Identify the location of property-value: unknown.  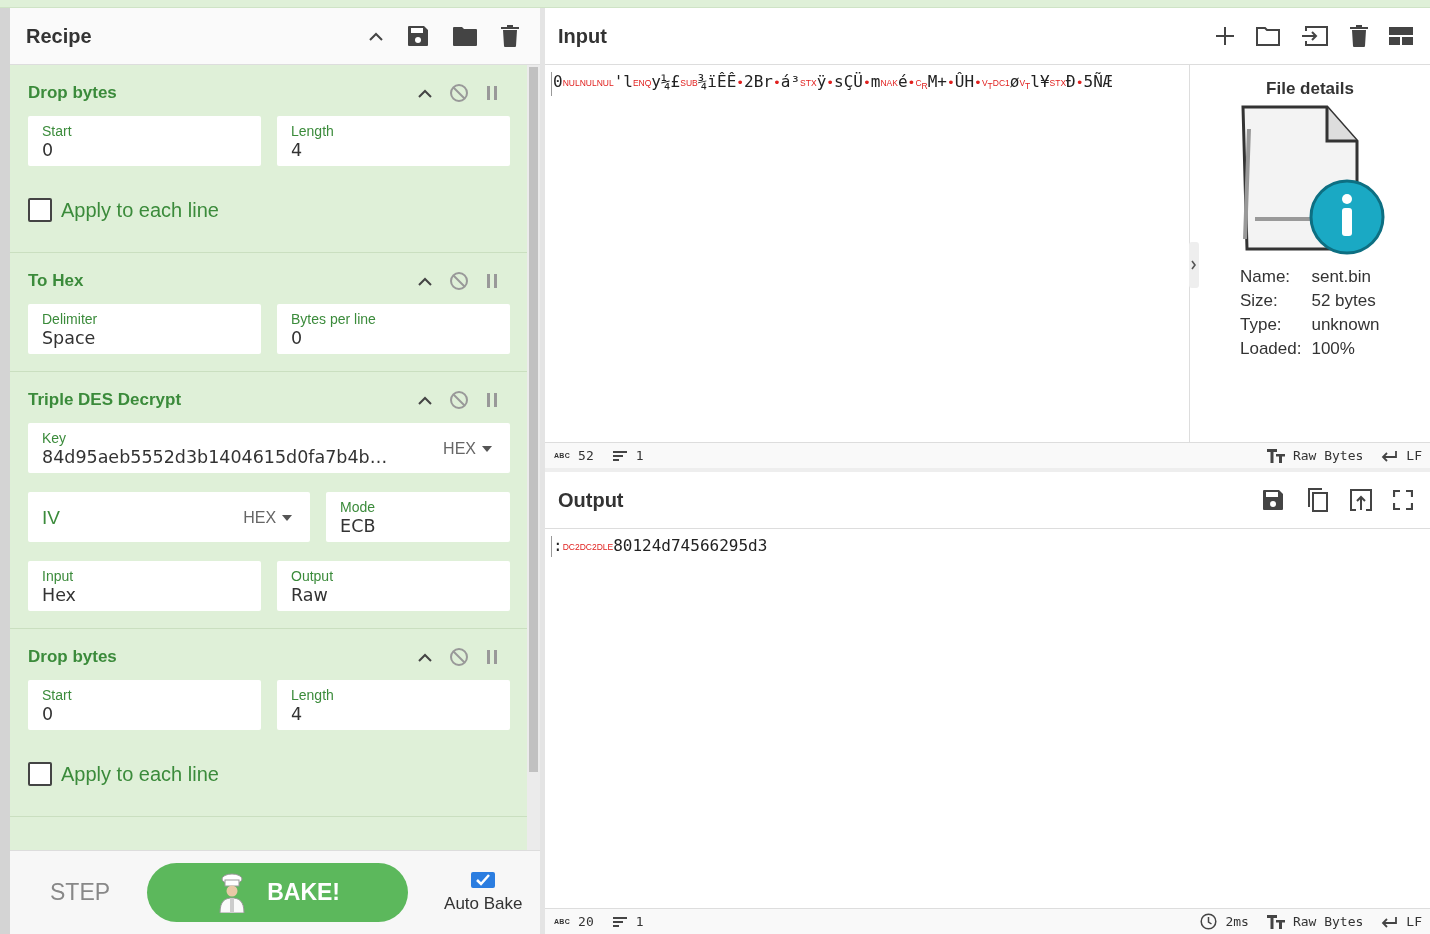
(1345, 325).